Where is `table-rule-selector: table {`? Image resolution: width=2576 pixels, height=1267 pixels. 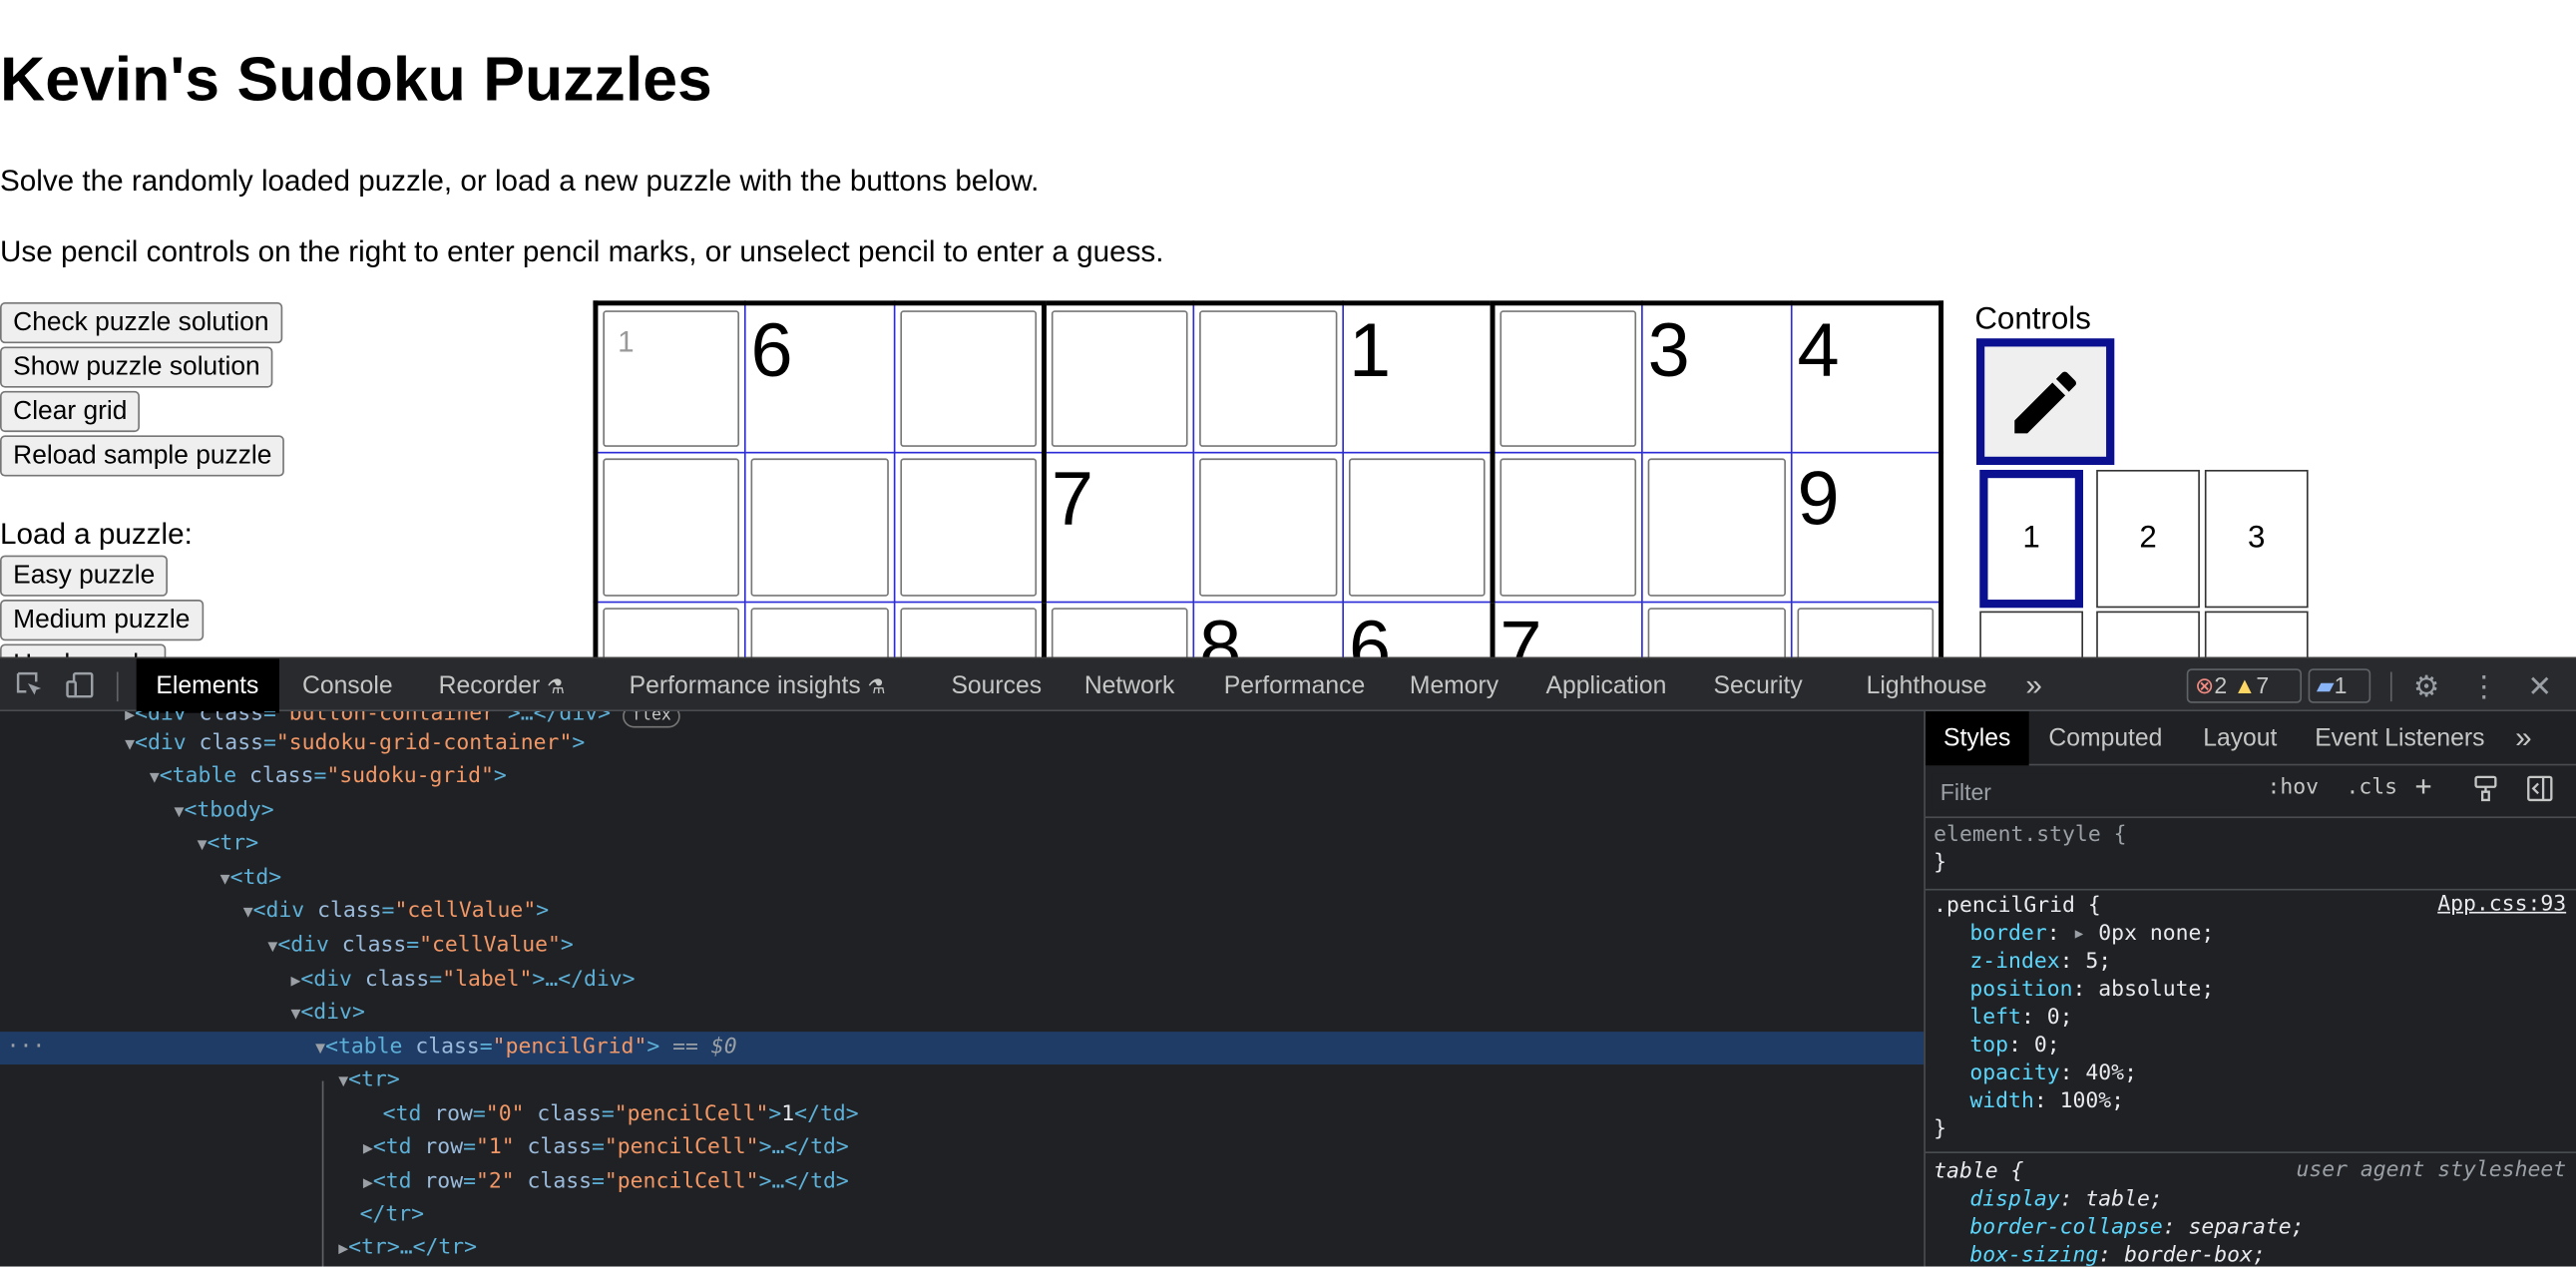 table-rule-selector: table { is located at coordinates (1978, 1172).